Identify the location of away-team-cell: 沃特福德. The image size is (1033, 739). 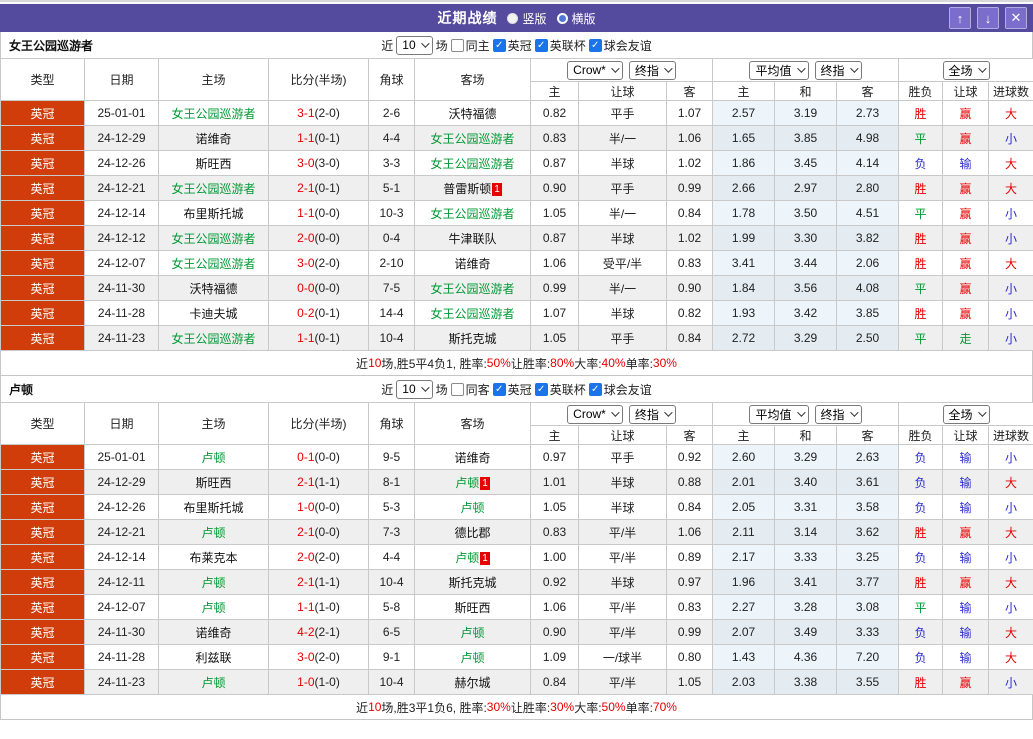
(472, 113).